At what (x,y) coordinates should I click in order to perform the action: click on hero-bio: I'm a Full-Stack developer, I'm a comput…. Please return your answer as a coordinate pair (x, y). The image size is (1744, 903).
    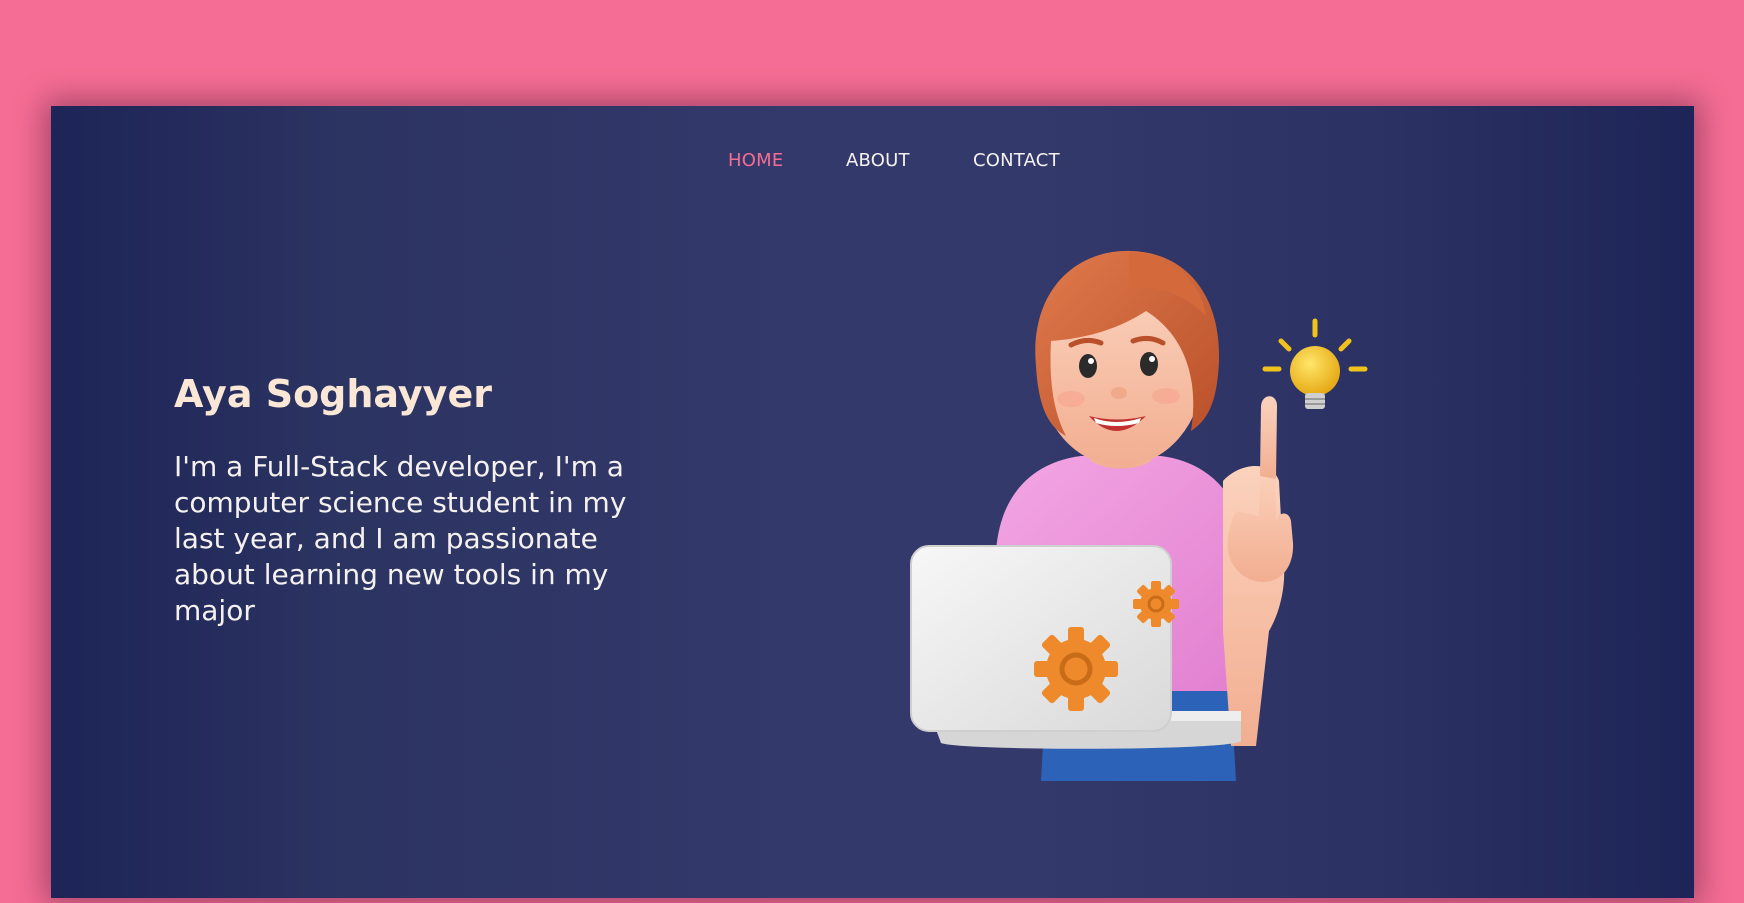
    Looking at the image, I should click on (400, 538).